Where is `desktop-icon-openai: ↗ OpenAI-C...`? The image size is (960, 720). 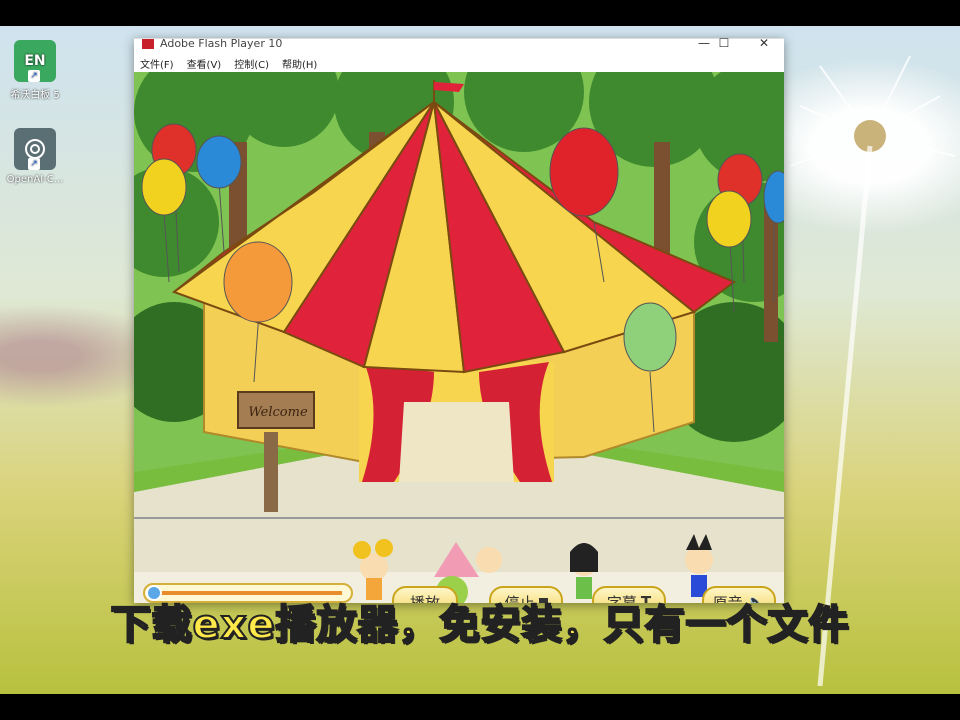 desktop-icon-openai: ↗ OpenAI-C... is located at coordinates (35, 156).